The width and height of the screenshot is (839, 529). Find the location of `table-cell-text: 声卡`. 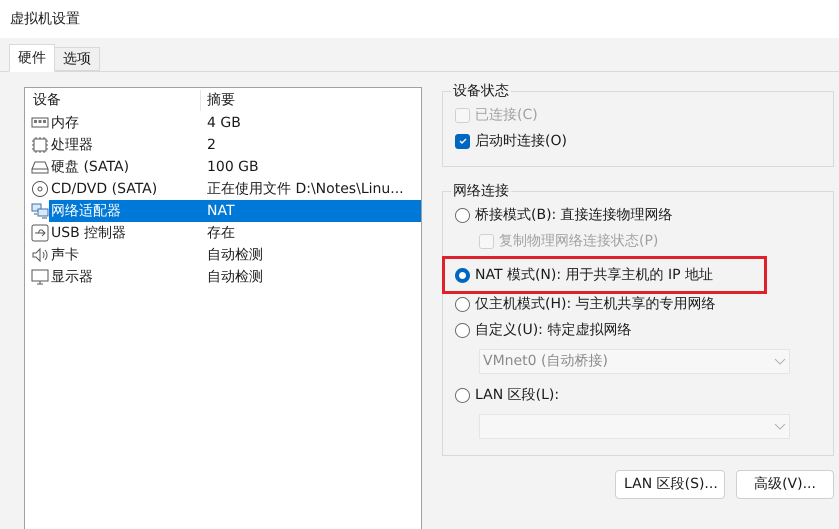

table-cell-text: 声卡 is located at coordinates (65, 255).